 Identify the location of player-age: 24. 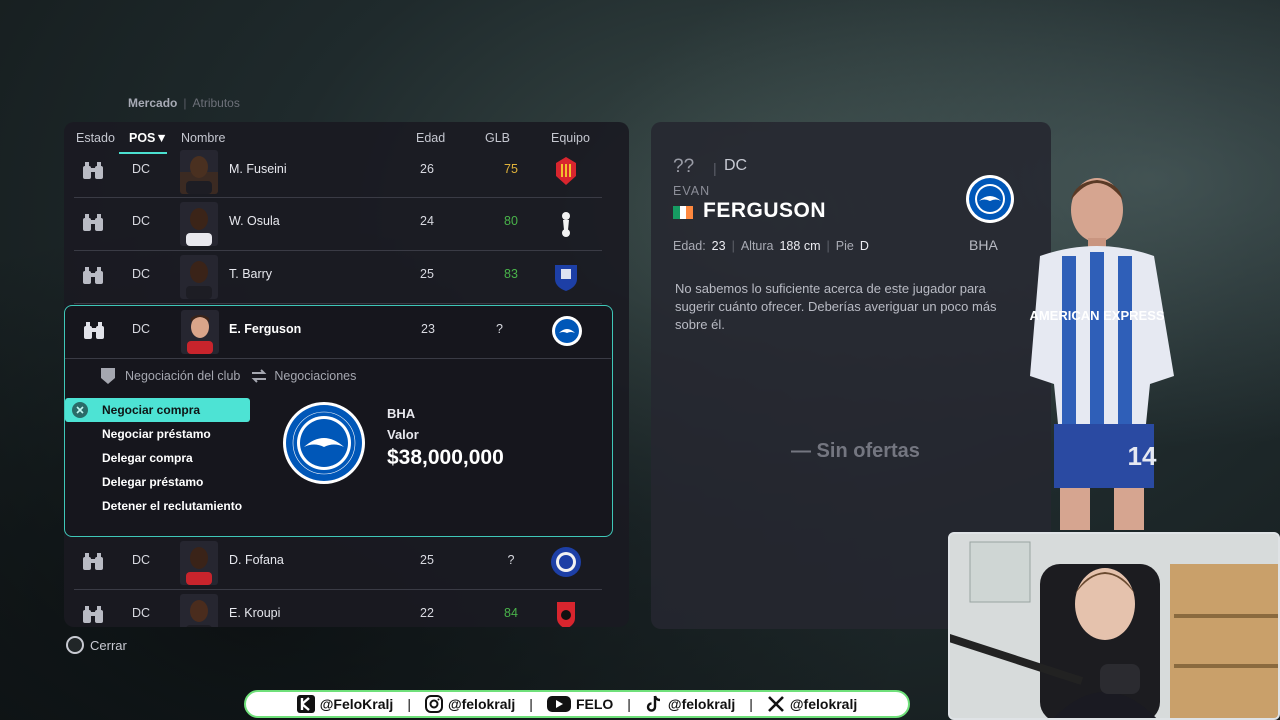
(427, 221).